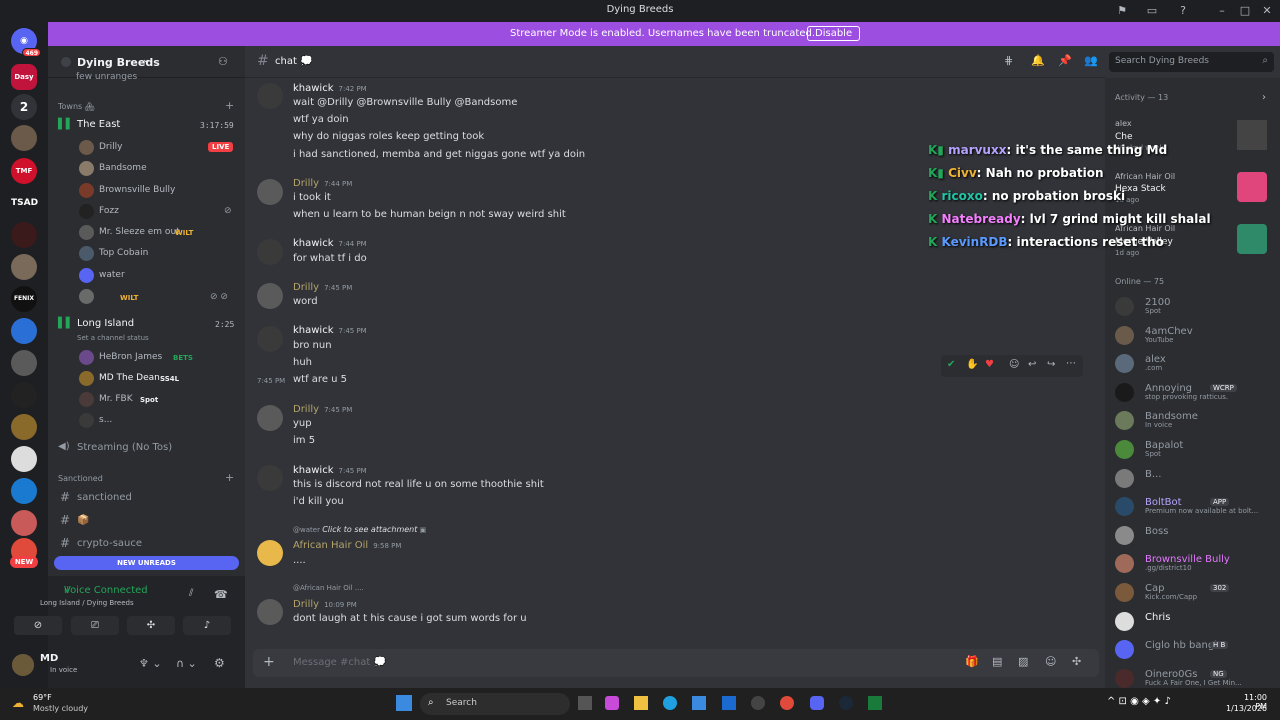 Image resolution: width=1280 pixels, height=720 pixels. I want to click on message-author: khawick 7:42 PM, so click(330, 88).